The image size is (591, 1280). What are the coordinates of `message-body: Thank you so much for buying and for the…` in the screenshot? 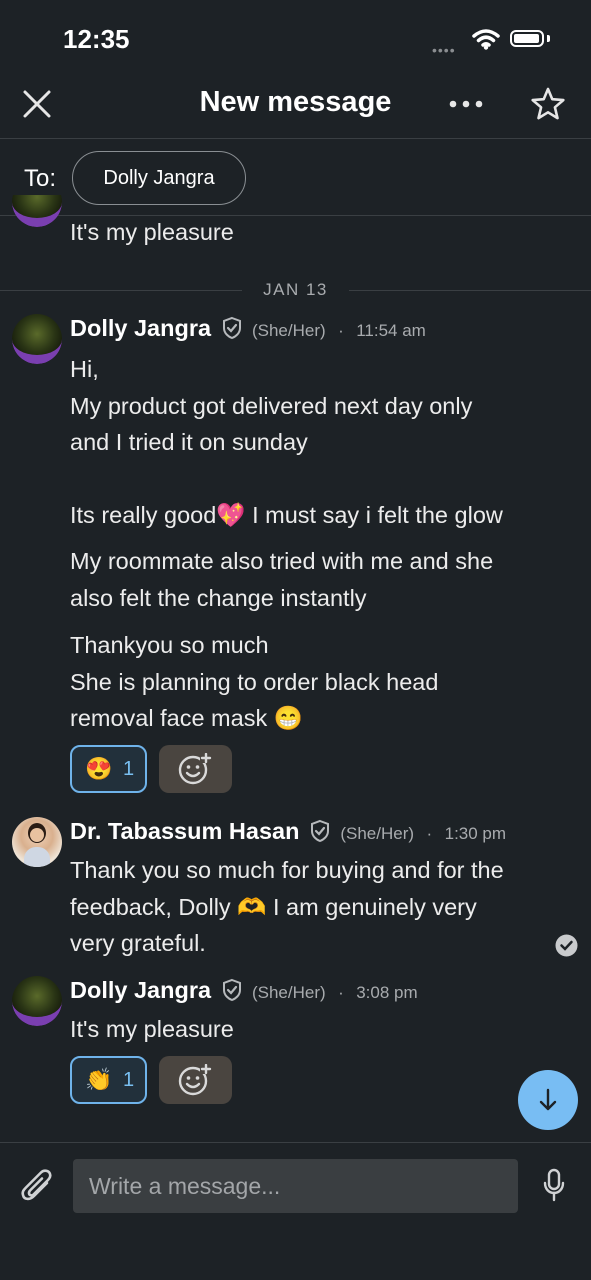 It's located at (310, 907).